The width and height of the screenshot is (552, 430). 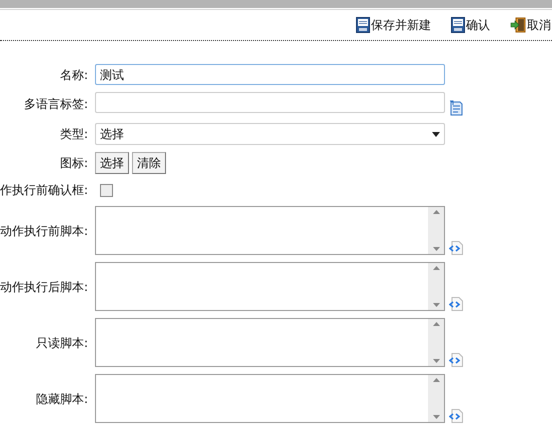 I want to click on caret-icon, so click(x=436, y=134).